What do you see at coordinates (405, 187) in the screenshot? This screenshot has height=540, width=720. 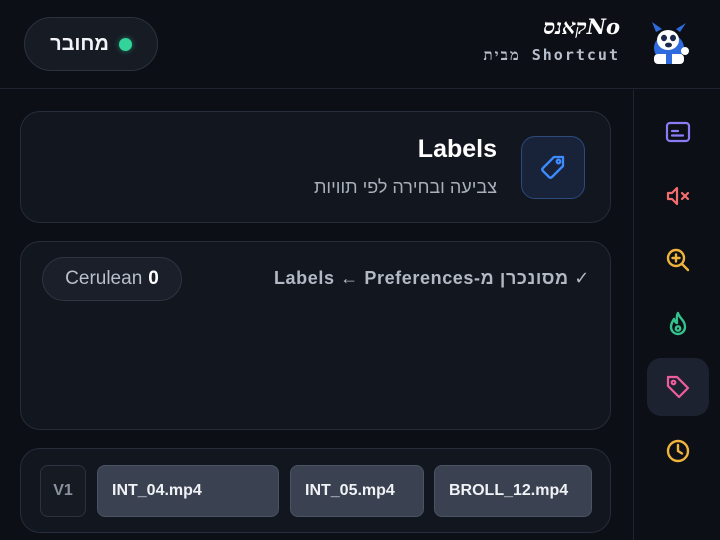 I see `page-subtitle: צביעה ובחירה לפי תוויות` at bounding box center [405, 187].